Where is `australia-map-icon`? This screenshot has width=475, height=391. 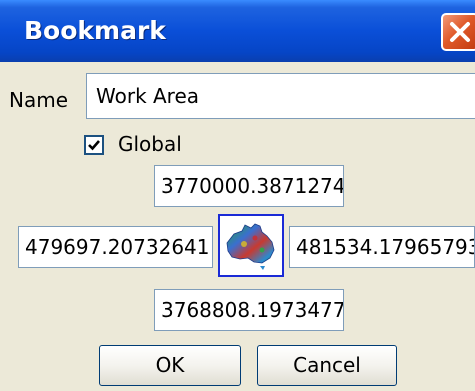 australia-map-icon is located at coordinates (250, 246).